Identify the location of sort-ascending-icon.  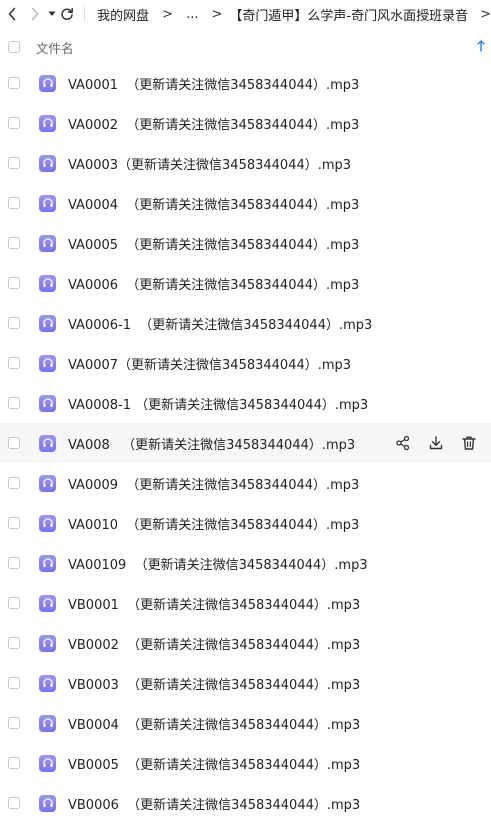
(481, 47).